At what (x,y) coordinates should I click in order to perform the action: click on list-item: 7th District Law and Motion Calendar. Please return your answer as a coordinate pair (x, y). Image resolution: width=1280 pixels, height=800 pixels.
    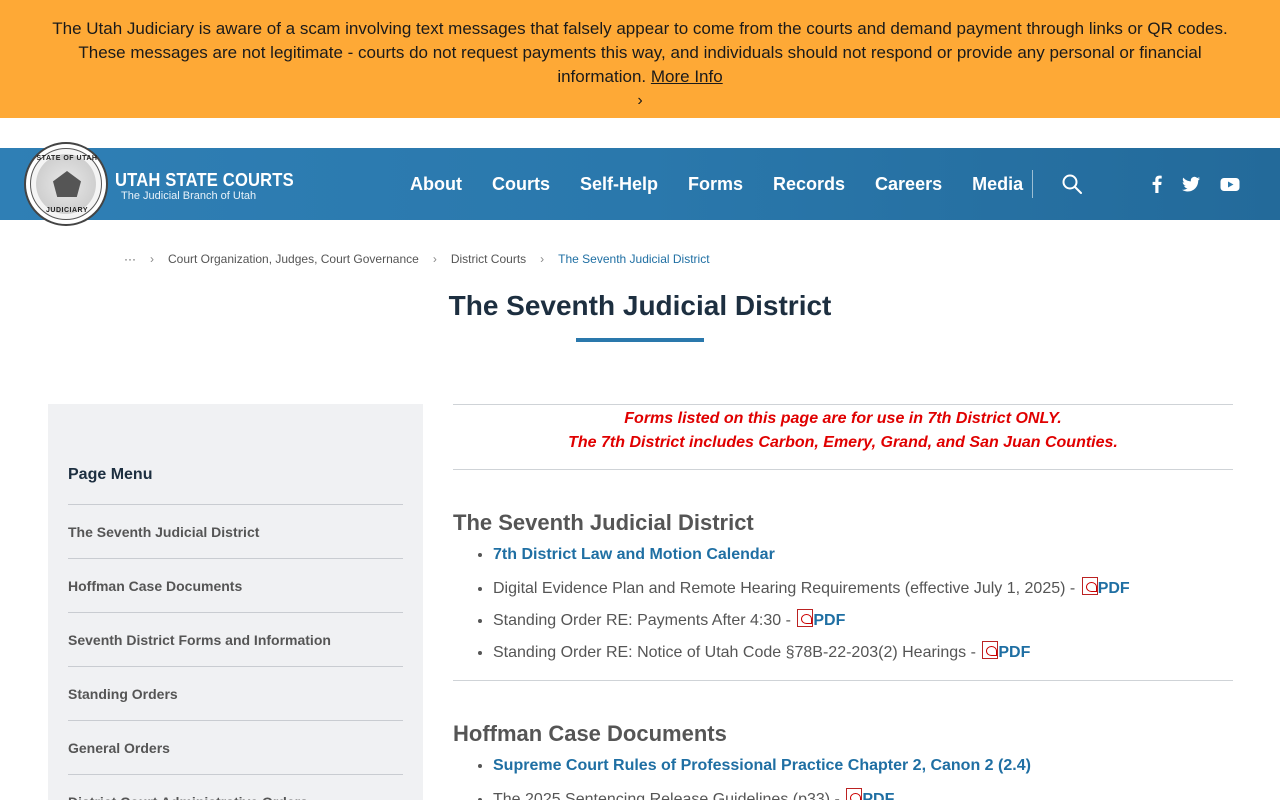
    Looking at the image, I should click on (811, 561).